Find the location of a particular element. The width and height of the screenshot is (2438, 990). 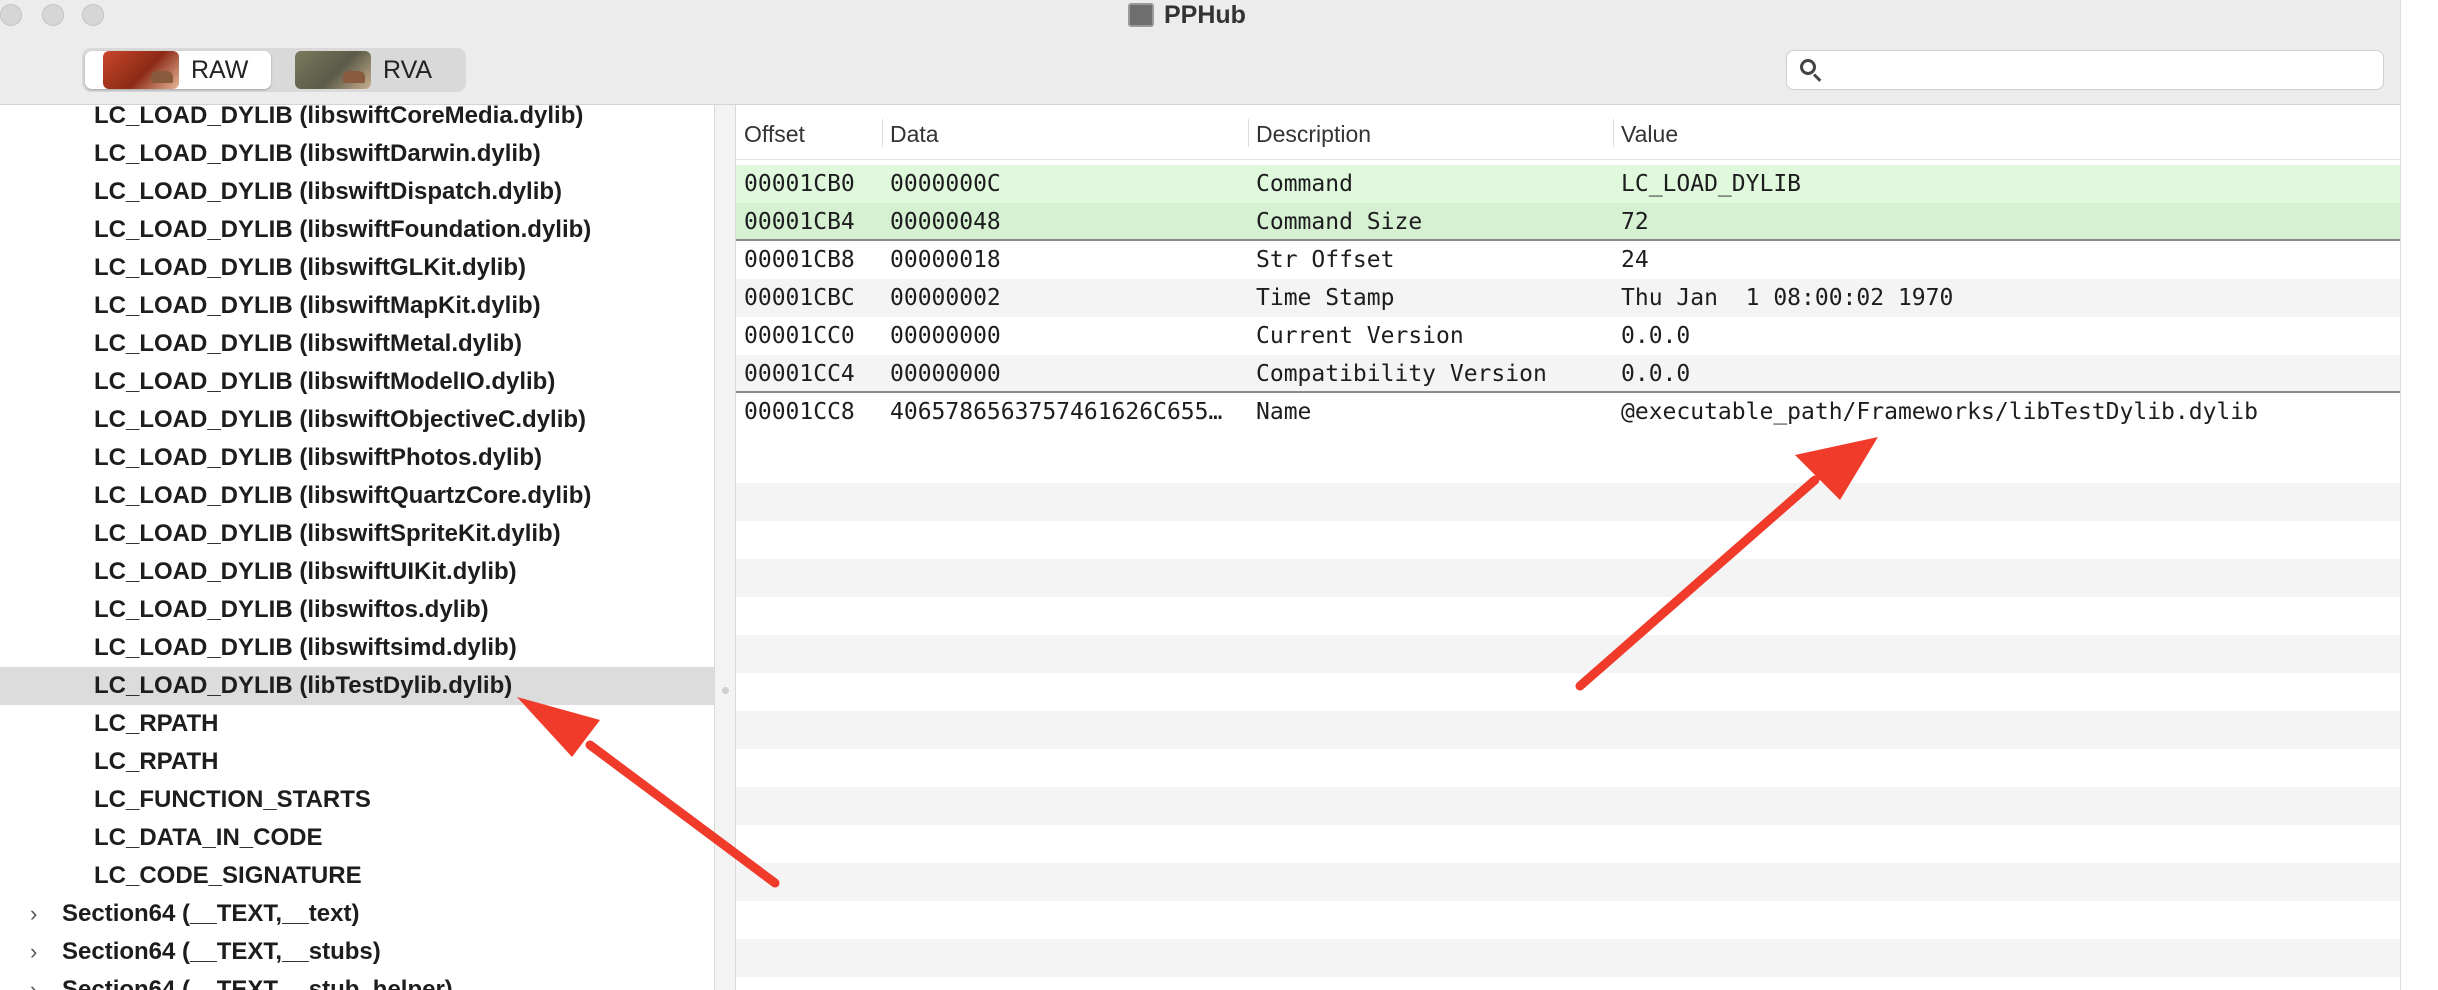

tree-item-label: LC_CODE_SIGNATURE is located at coordinates (228, 875).